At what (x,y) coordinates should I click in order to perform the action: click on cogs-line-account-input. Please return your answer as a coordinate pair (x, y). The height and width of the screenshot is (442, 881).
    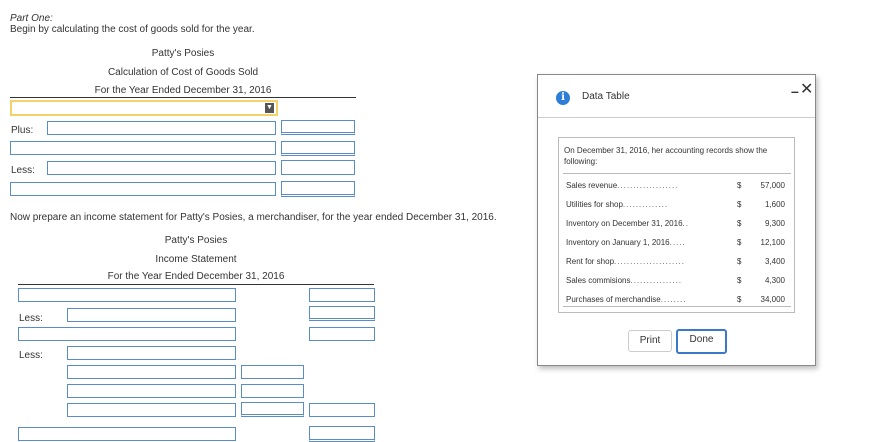
    Looking at the image, I should click on (151, 315).